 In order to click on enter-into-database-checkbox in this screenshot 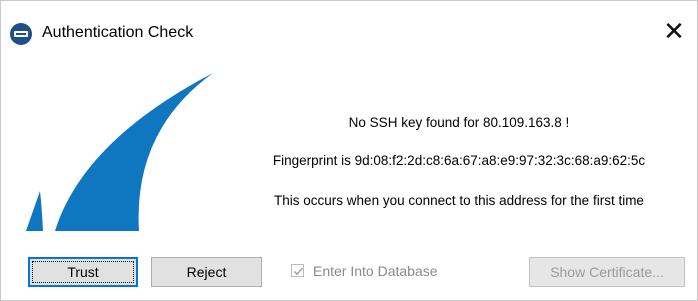, I will do `click(297, 270)`.